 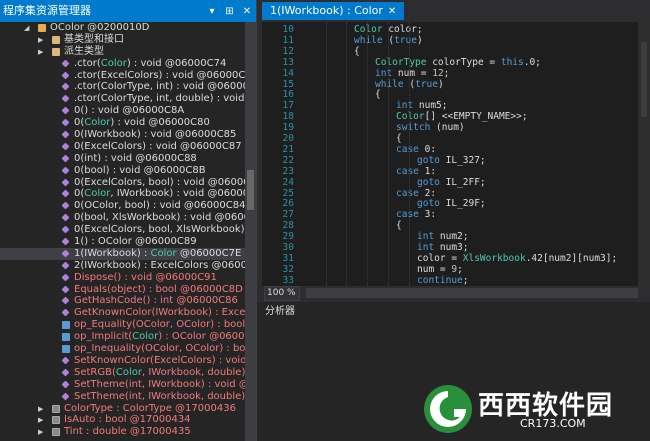 I want to click on tree-item: ◢ OColor @0200010D, so click(x=122, y=28).